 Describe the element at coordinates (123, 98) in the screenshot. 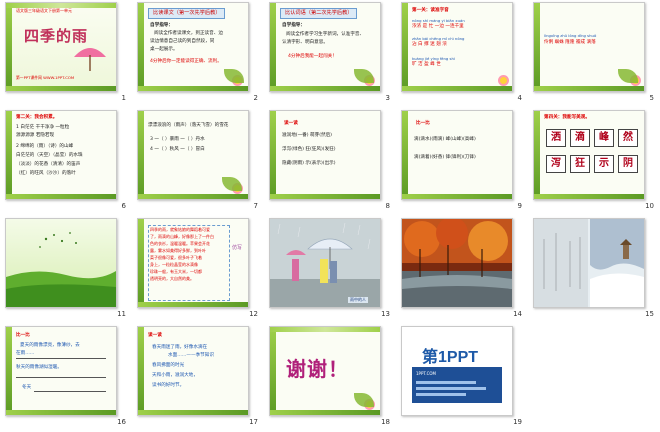

I see `slide-number: 1` at that location.